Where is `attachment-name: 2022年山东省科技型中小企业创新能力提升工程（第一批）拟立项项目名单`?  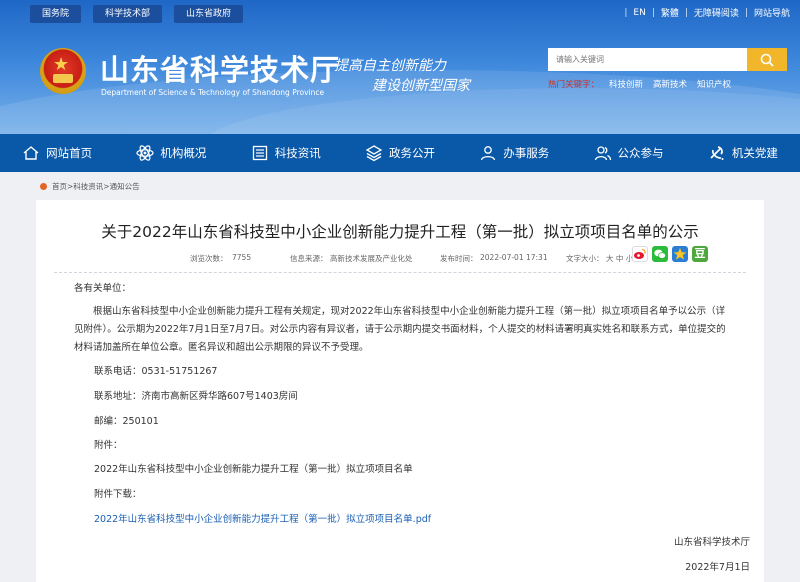
attachment-name: 2022年山东省科技型中小企业创新能力提升工程（第一批）拟立项项目名单 is located at coordinates (253, 469).